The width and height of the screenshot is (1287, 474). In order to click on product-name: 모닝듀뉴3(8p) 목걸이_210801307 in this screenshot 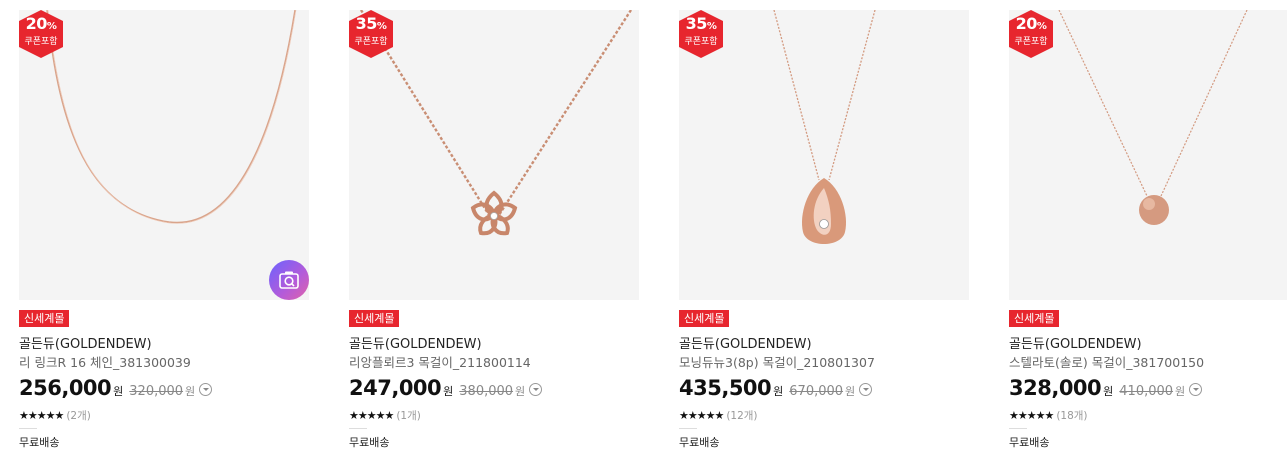, I will do `click(777, 361)`.